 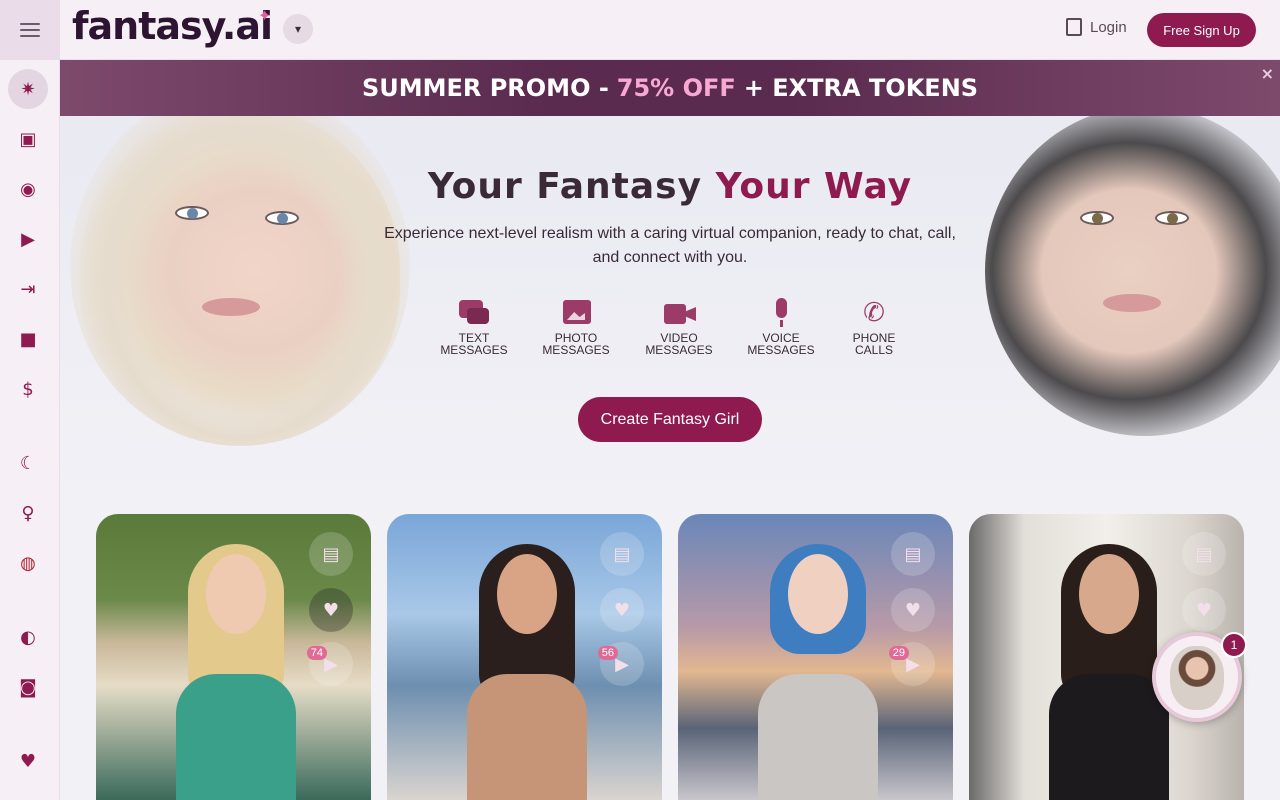 I want to click on top-header: fantasy.ai ✦ ▾ Login Free Sign Up, so click(x=640, y=30).